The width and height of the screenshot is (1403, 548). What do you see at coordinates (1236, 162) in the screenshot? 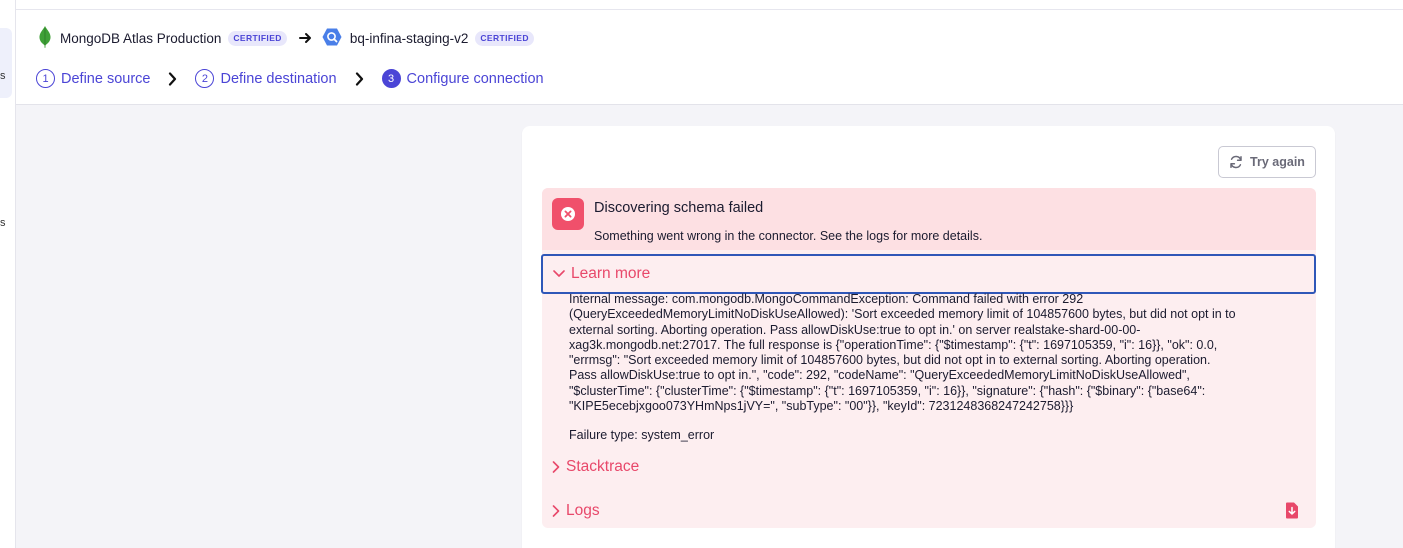
I see `refresh-icon` at bounding box center [1236, 162].